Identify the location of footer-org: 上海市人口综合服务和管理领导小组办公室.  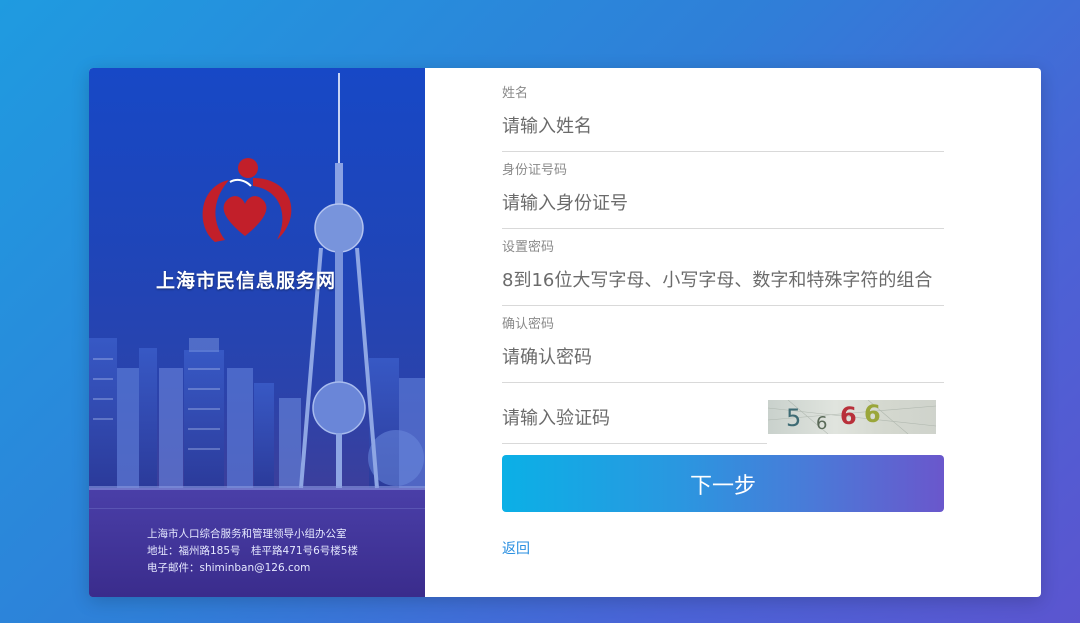
(247, 534).